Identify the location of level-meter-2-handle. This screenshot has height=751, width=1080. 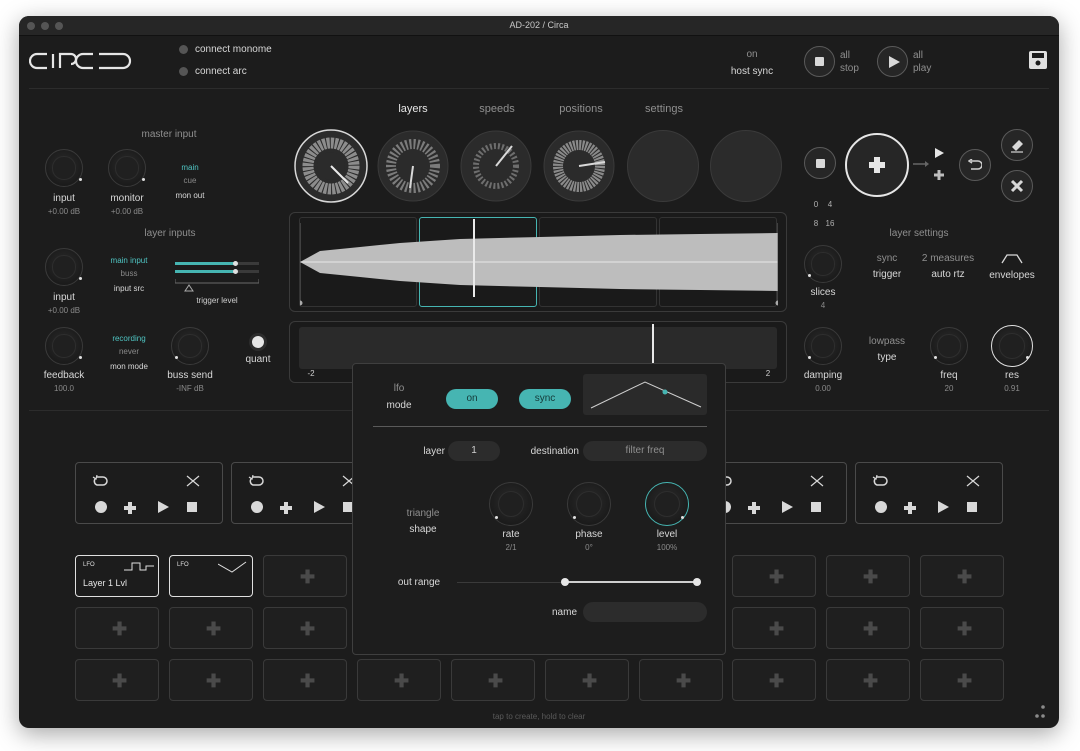
(235, 271).